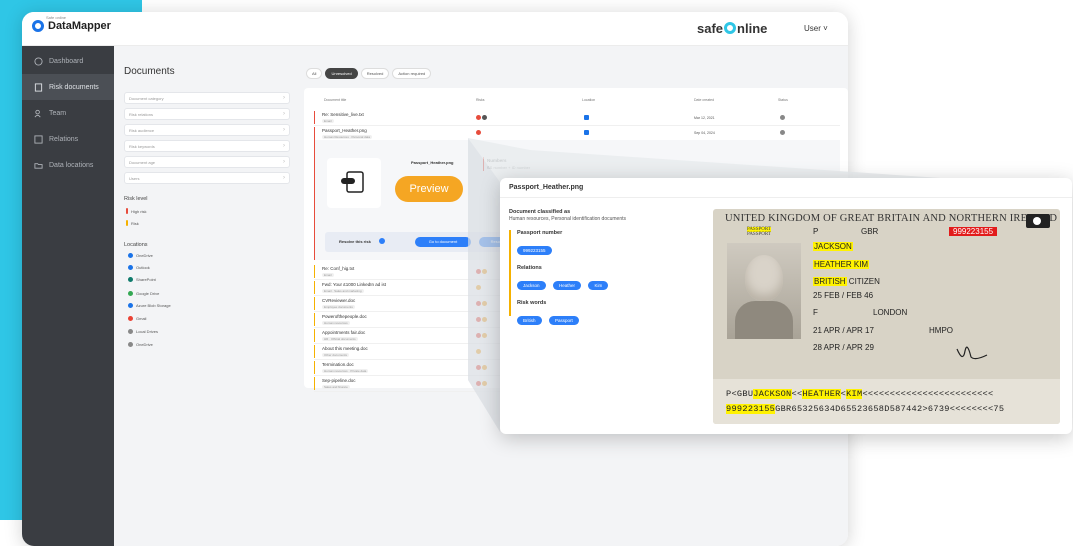  What do you see at coordinates (870, 231) in the screenshot?
I see `passport-code: GBR` at bounding box center [870, 231].